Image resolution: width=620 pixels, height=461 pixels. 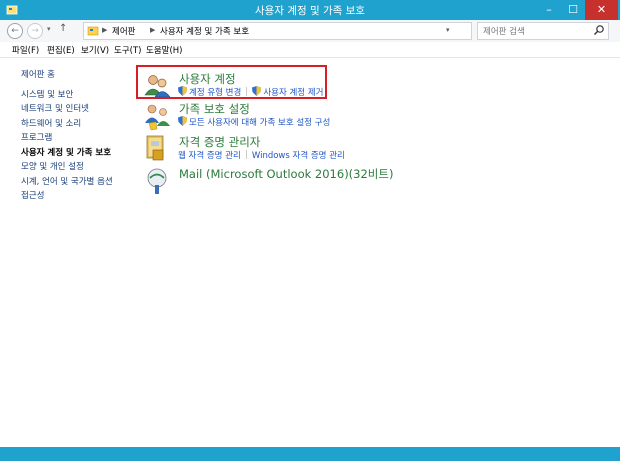 I want to click on nav-network-internet: 네트워크 및 인터넷, so click(x=55, y=108).